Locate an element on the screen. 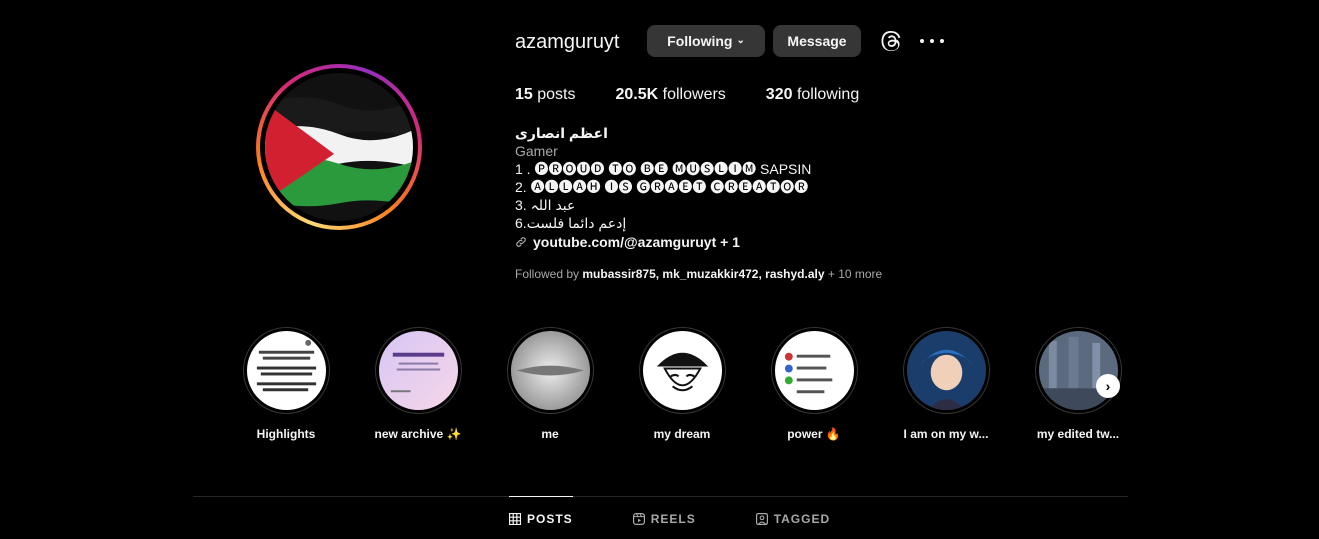 This screenshot has height=539, width=1319. highlight-label: power 🔥 is located at coordinates (814, 434).